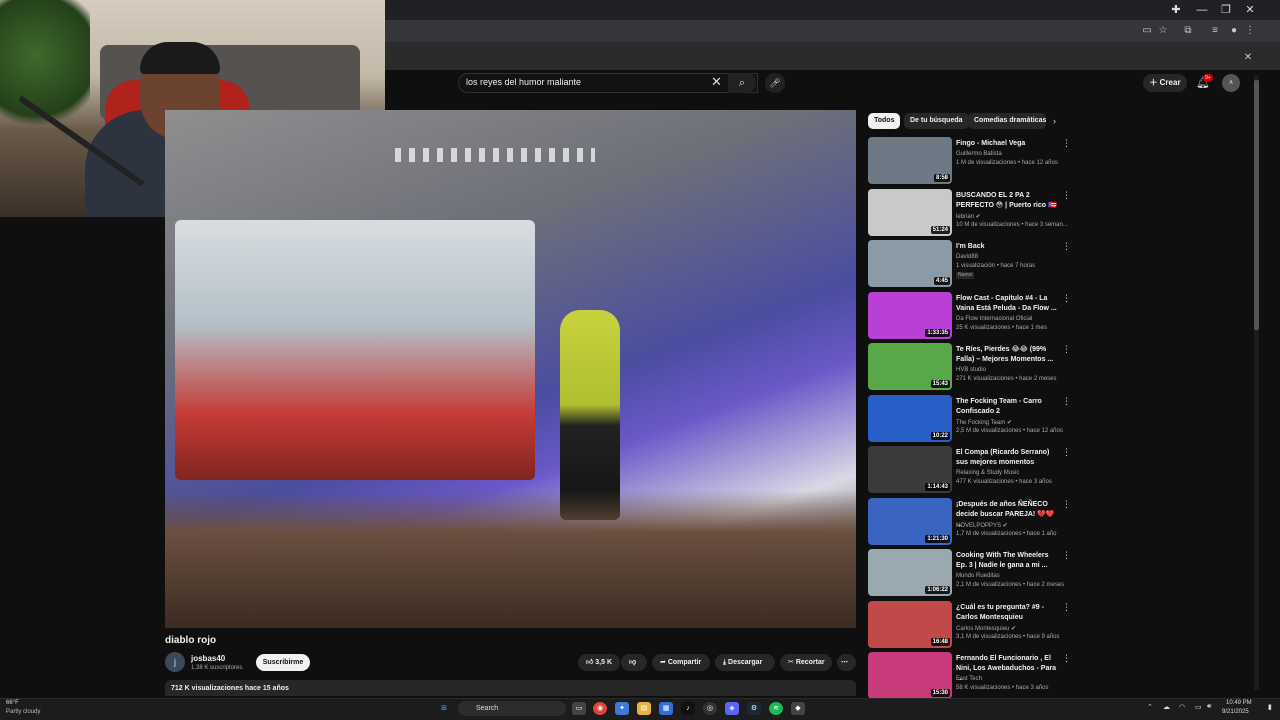  Describe the element at coordinates (644, 708) in the screenshot. I see `file-explorer-icon: ▤` at that location.